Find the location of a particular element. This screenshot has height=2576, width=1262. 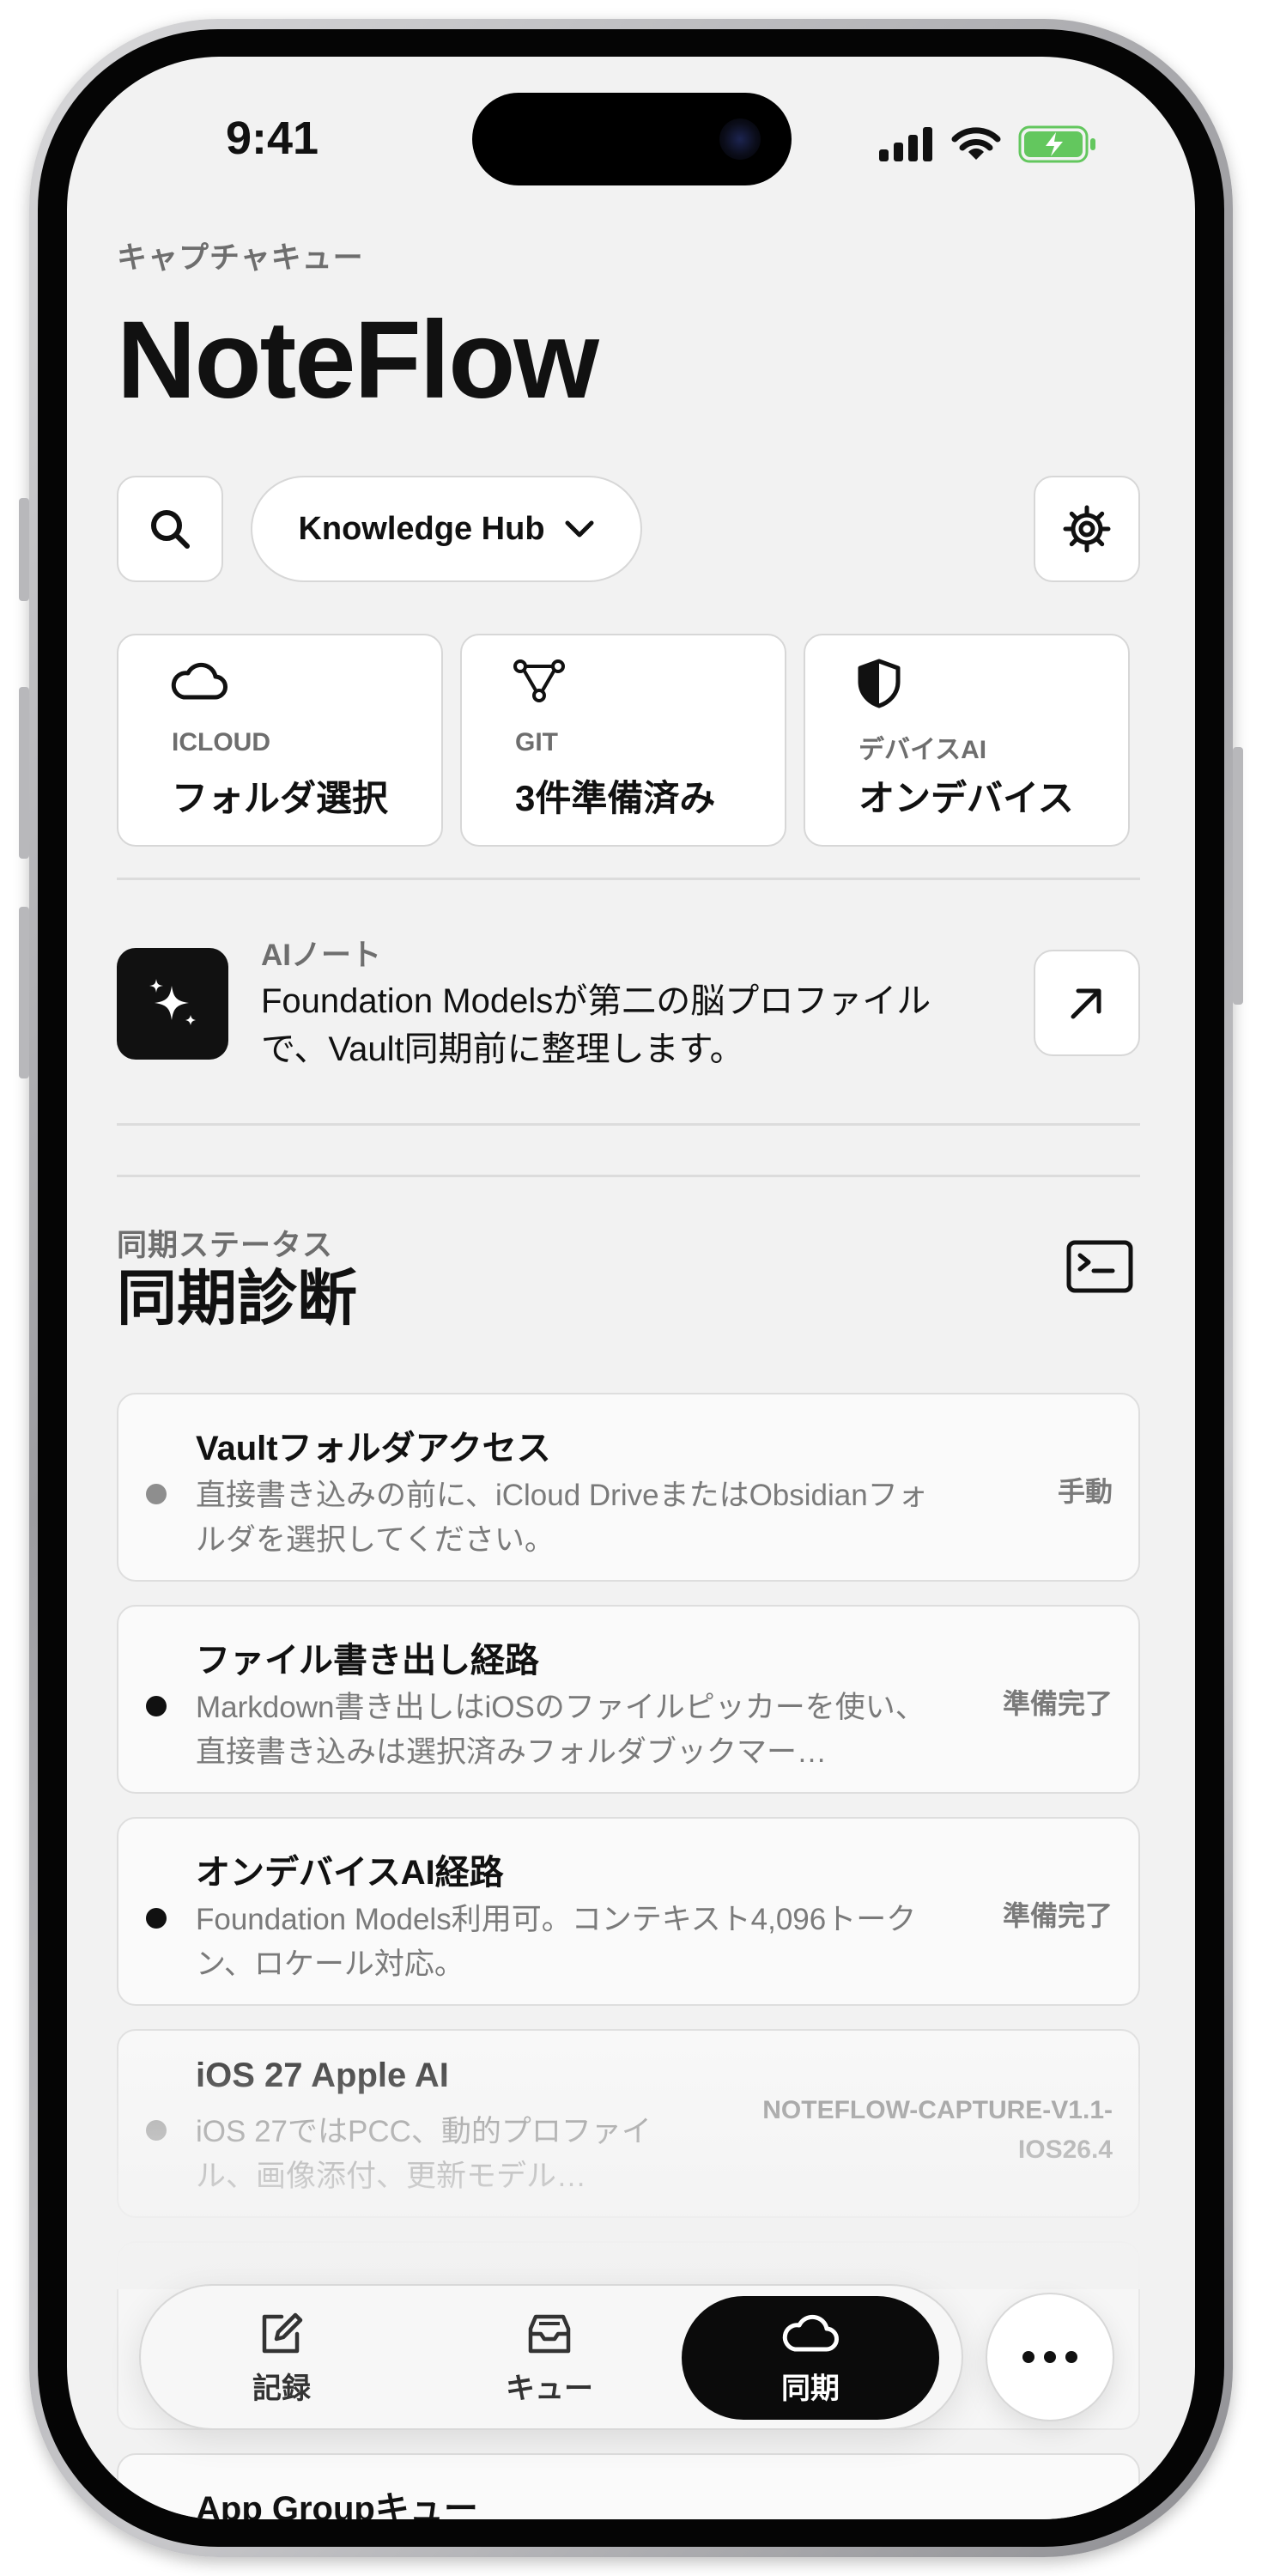

tab-queue: キュー is located at coordinates (550, 2358).